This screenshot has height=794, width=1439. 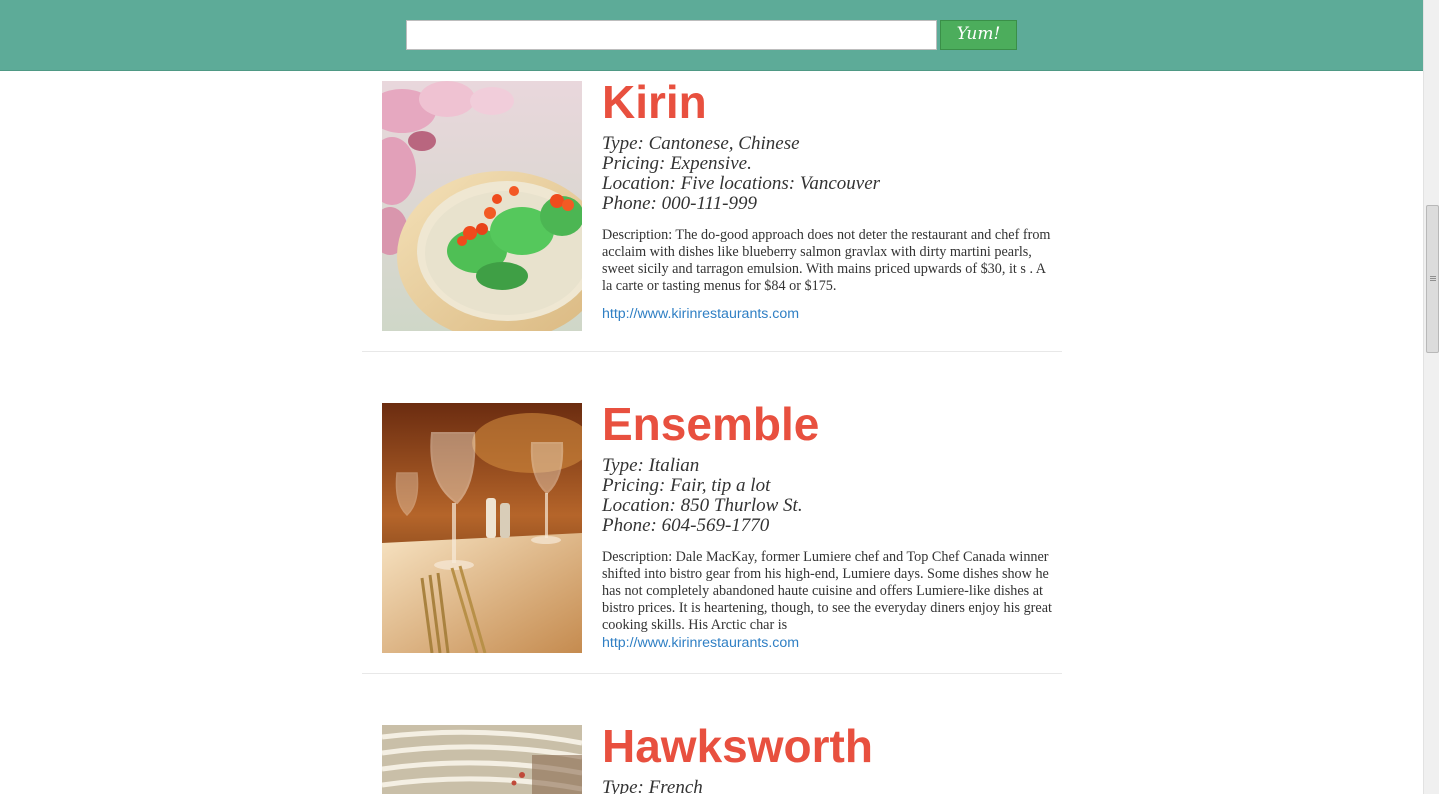 I want to click on scrollbar-thumb, so click(x=1432, y=279).